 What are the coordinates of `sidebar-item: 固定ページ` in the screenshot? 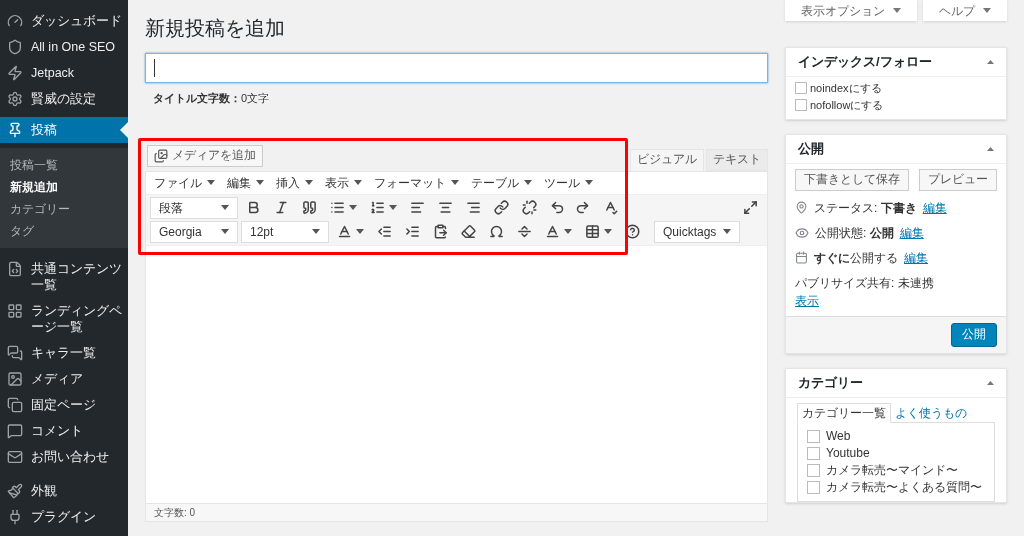 It's located at (64, 405).